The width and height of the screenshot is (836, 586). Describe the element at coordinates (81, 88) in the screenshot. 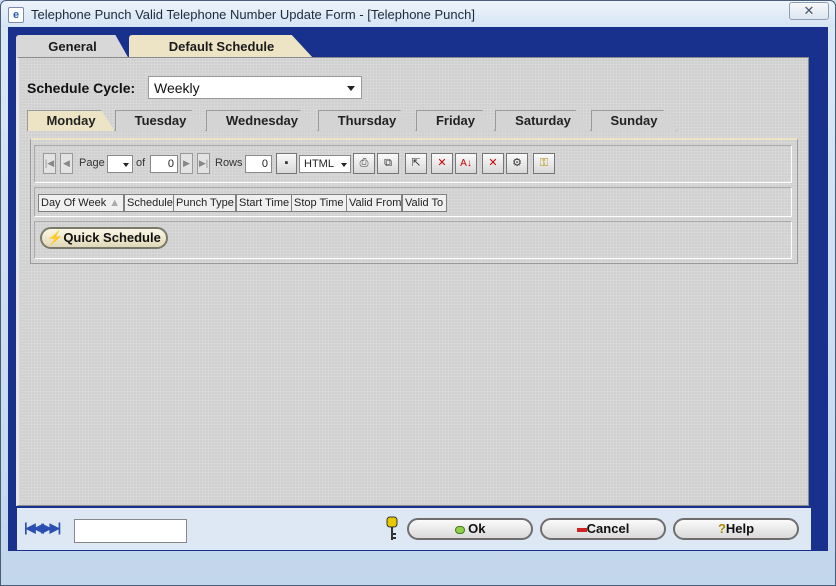

I see `schedule-cycle-label: Schedule Cycle:` at that location.